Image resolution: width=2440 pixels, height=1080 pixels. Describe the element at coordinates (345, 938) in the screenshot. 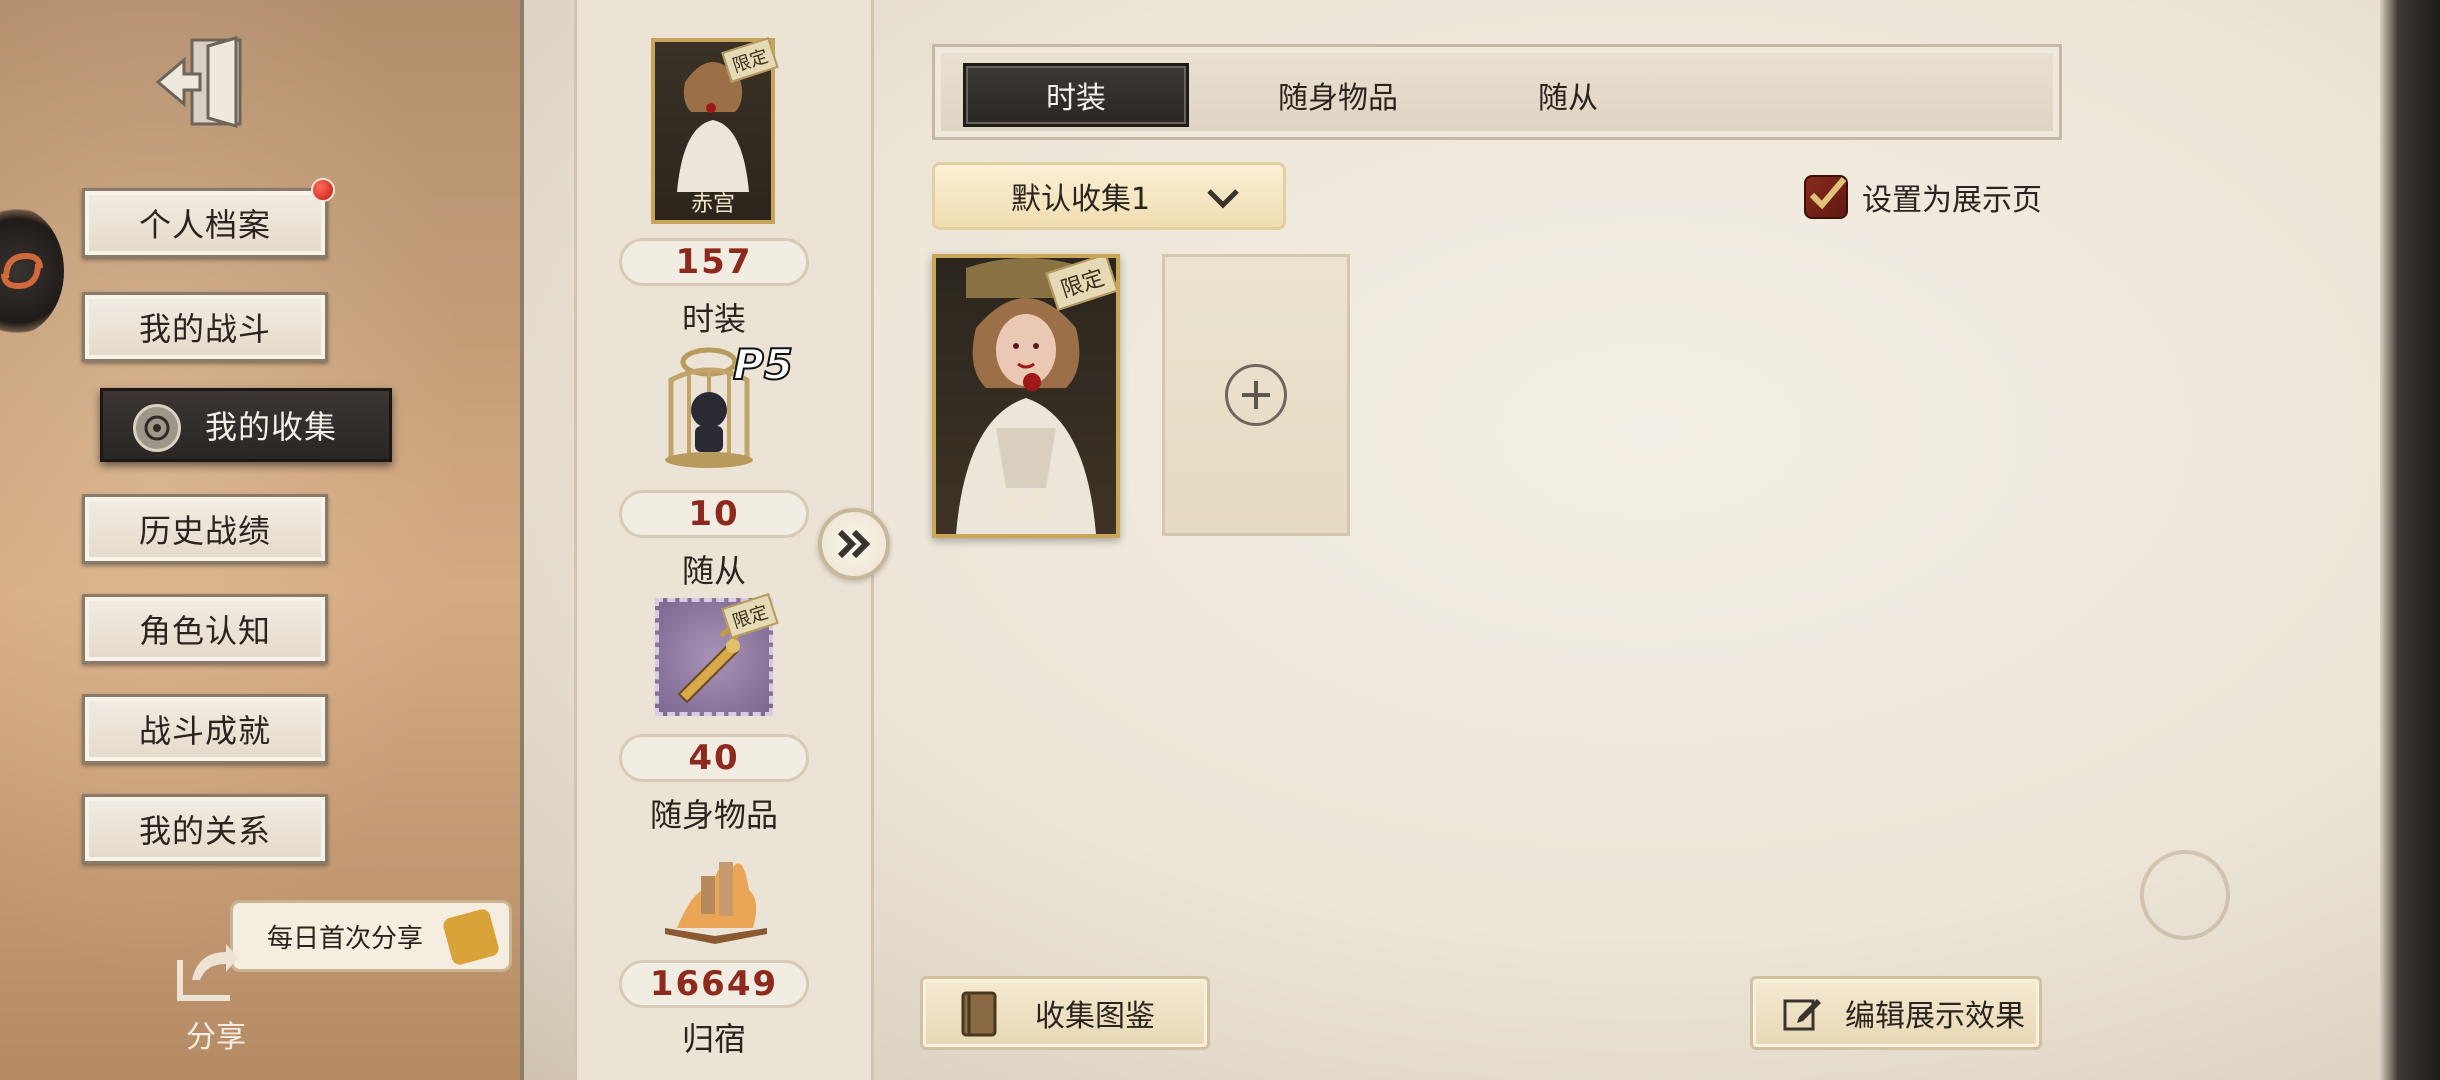

I see `share-tip-text: 每日首次分享` at that location.